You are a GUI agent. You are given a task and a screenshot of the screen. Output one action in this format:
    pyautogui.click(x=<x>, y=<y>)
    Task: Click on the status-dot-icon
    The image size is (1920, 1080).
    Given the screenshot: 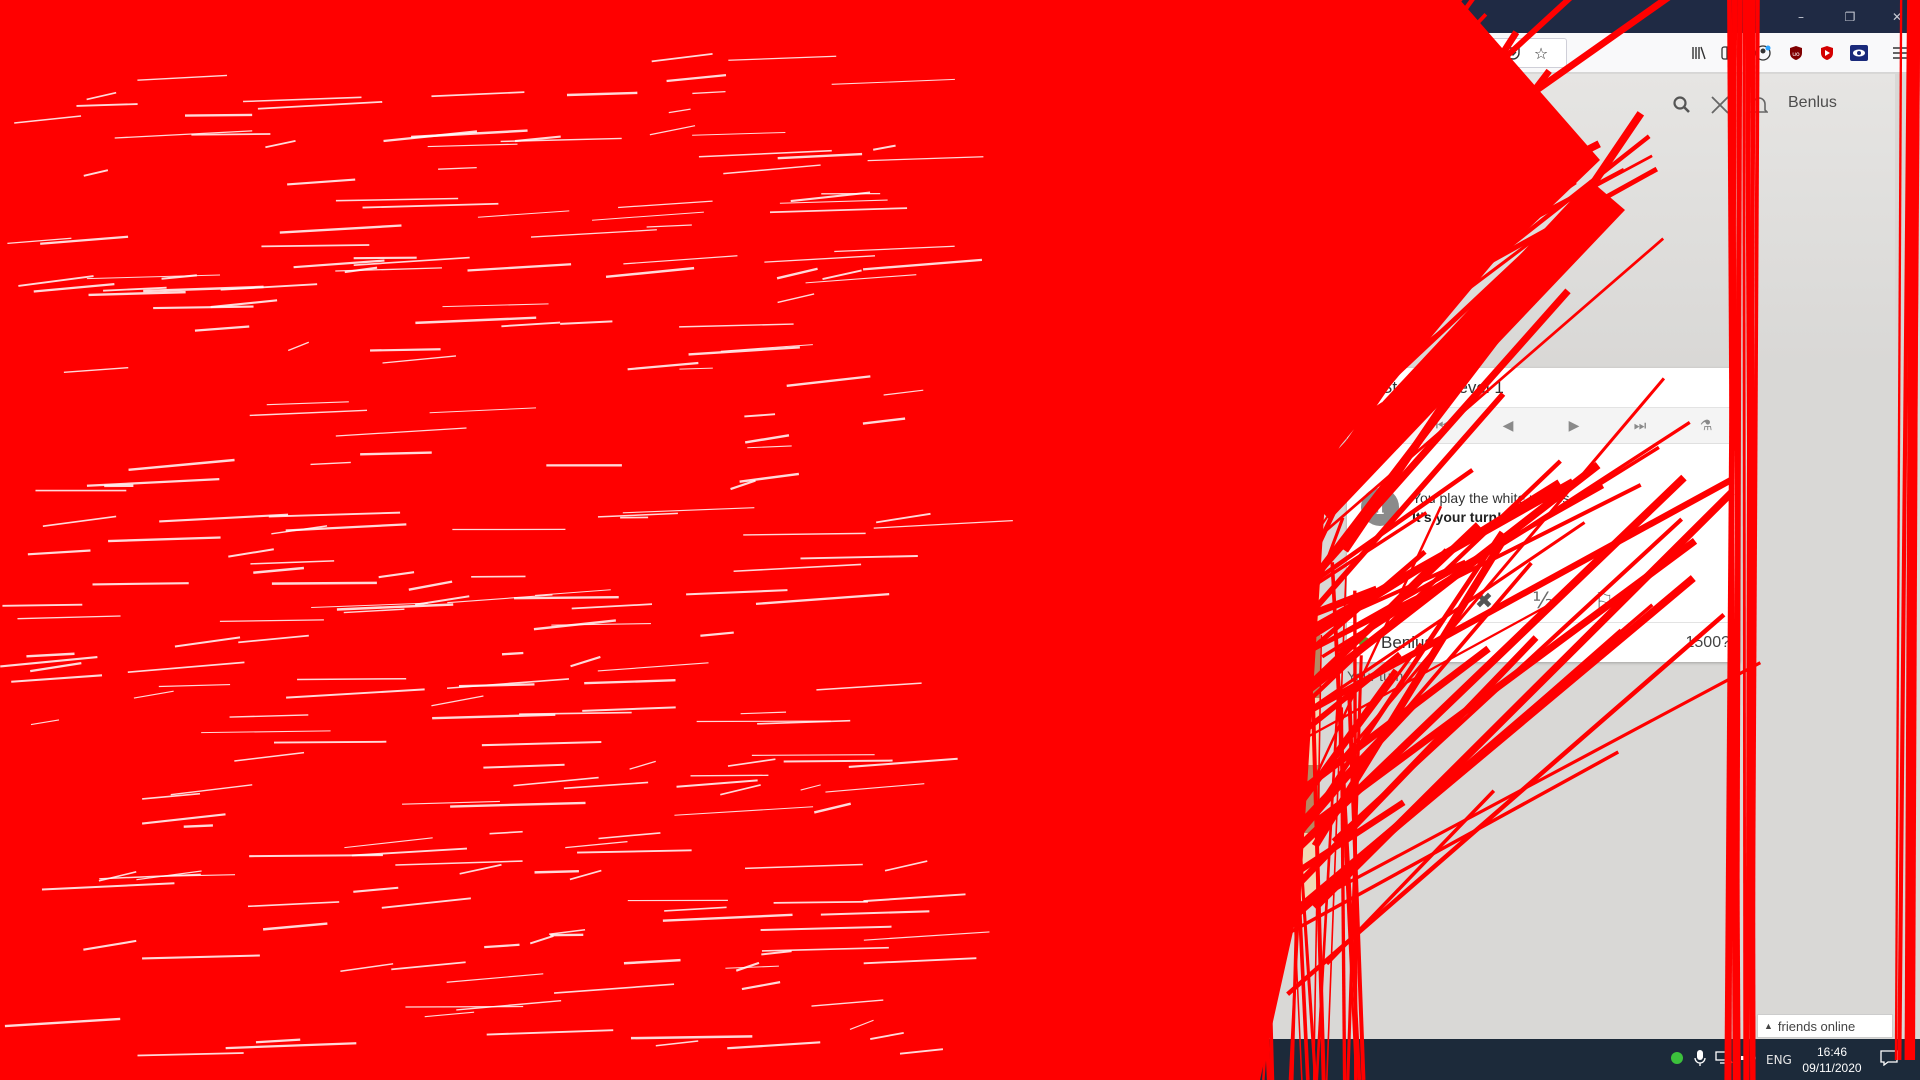 What is the action you would take?
    pyautogui.click(x=1677, y=1059)
    